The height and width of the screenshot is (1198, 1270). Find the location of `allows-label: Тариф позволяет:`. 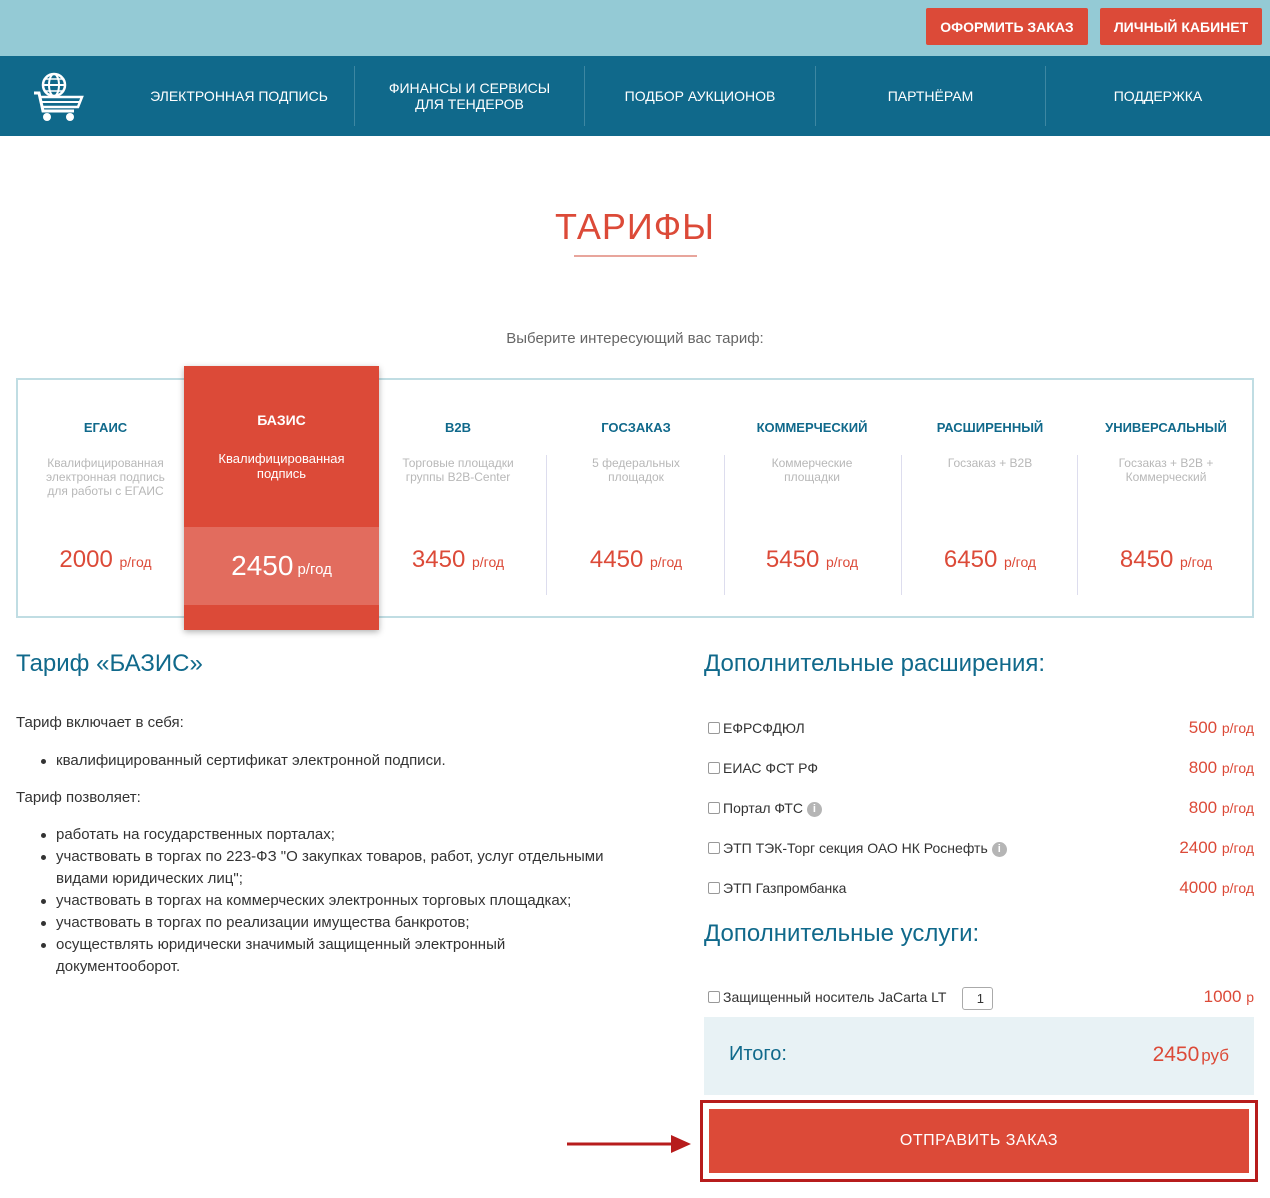

allows-label: Тариф позволяет: is located at coordinates (78, 797).